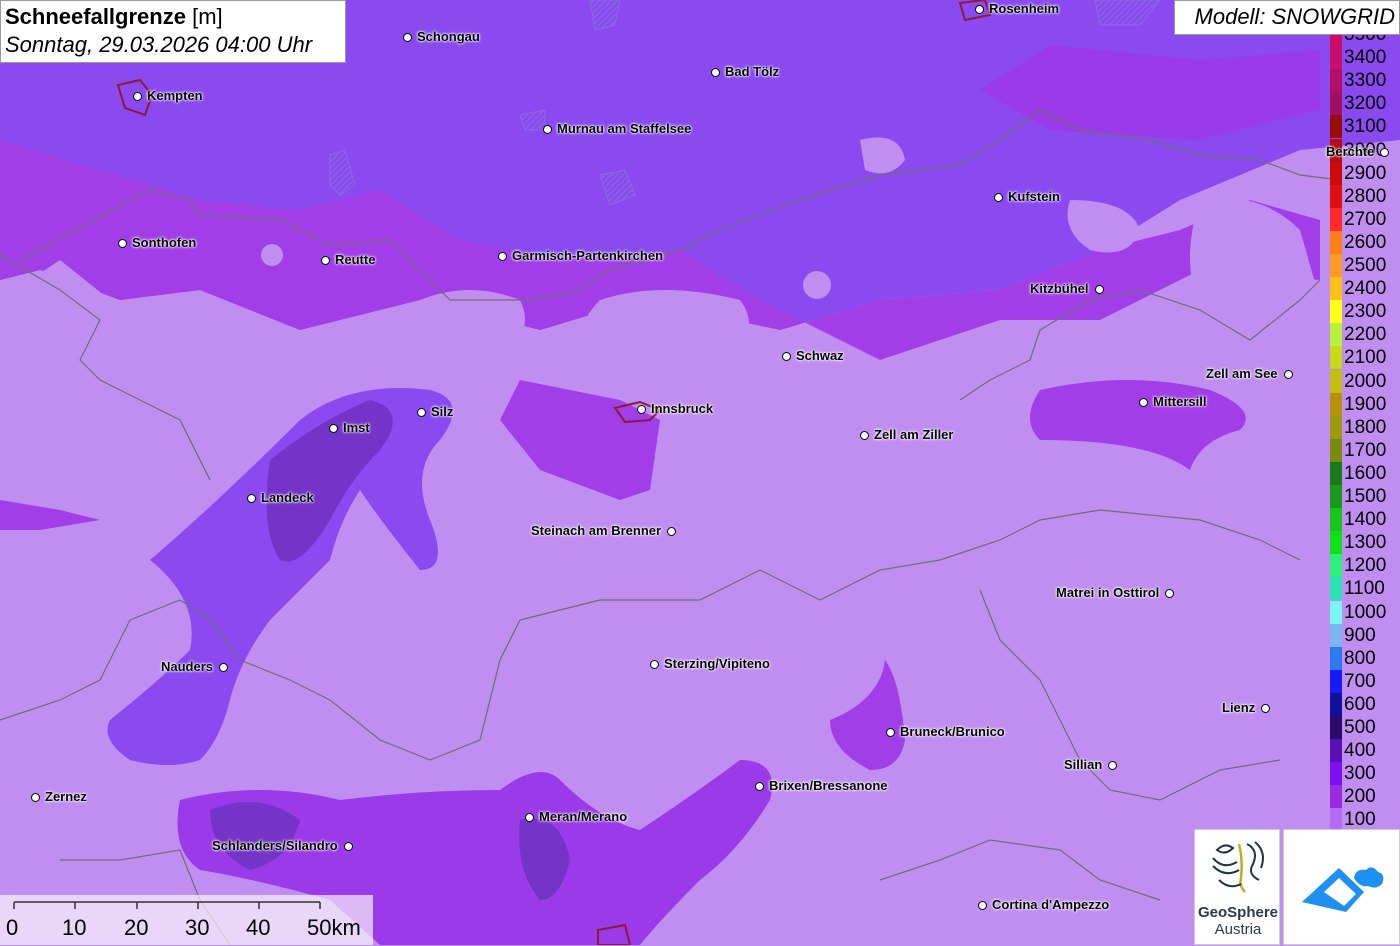  What do you see at coordinates (1034, 196) in the screenshot?
I see `place-name: Kufstein` at bounding box center [1034, 196].